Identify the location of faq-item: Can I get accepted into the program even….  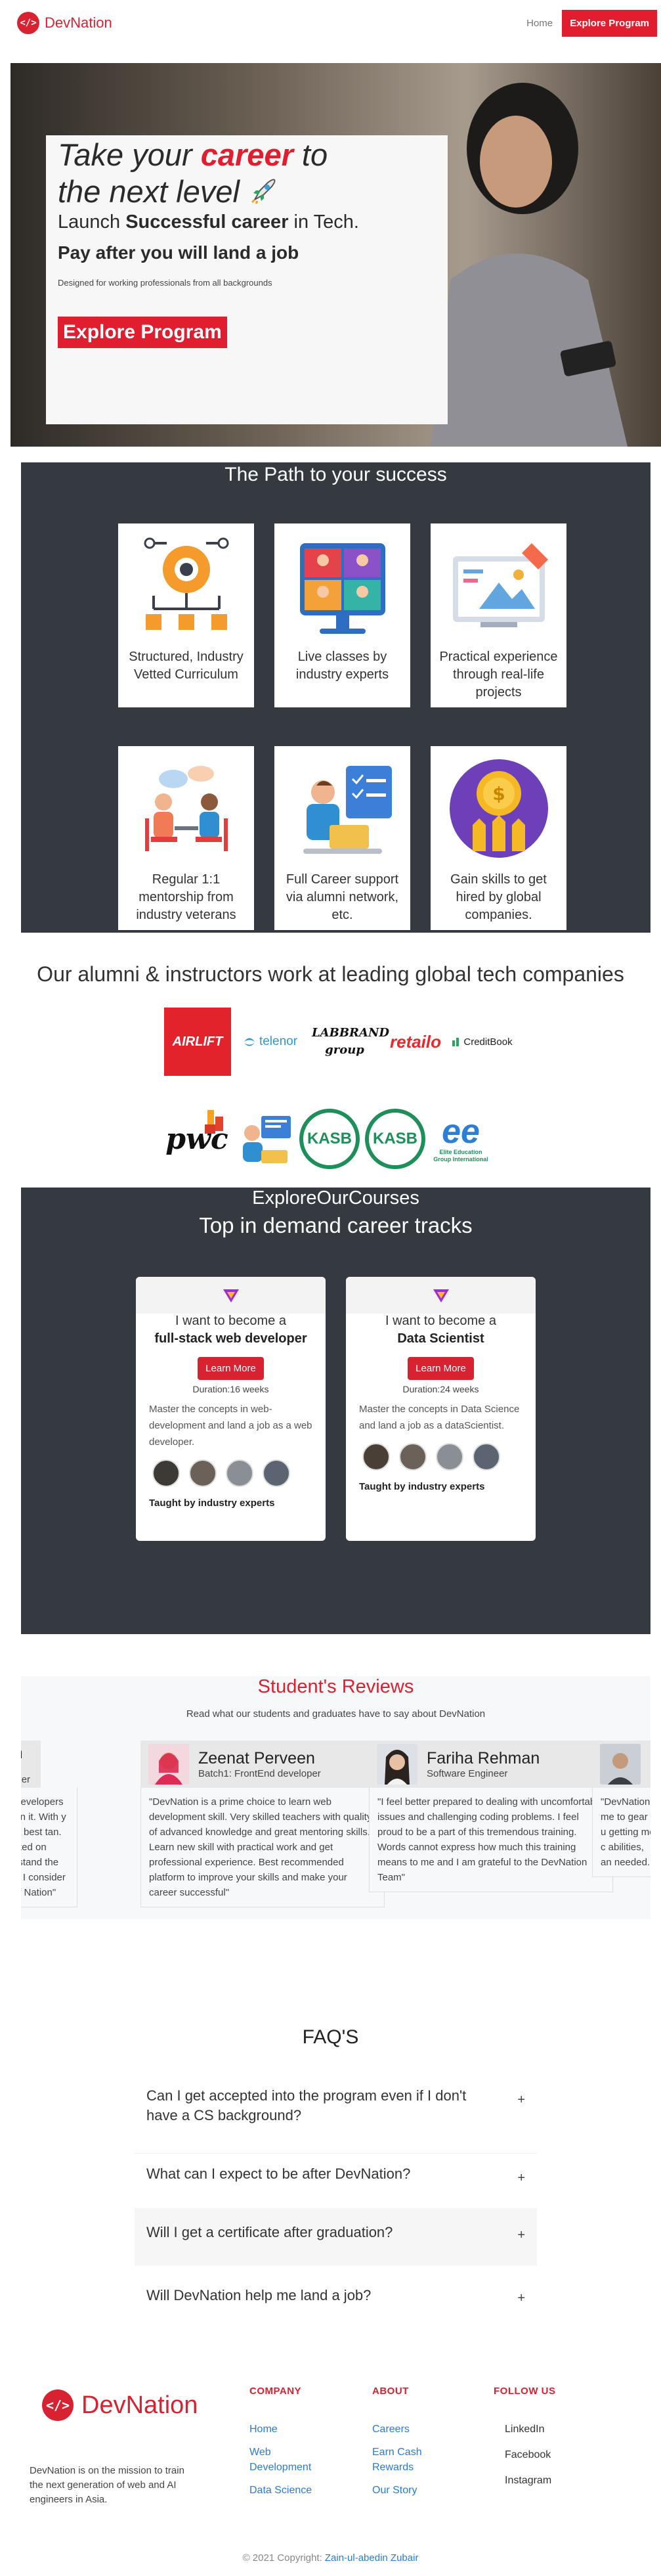
(336, 2106).